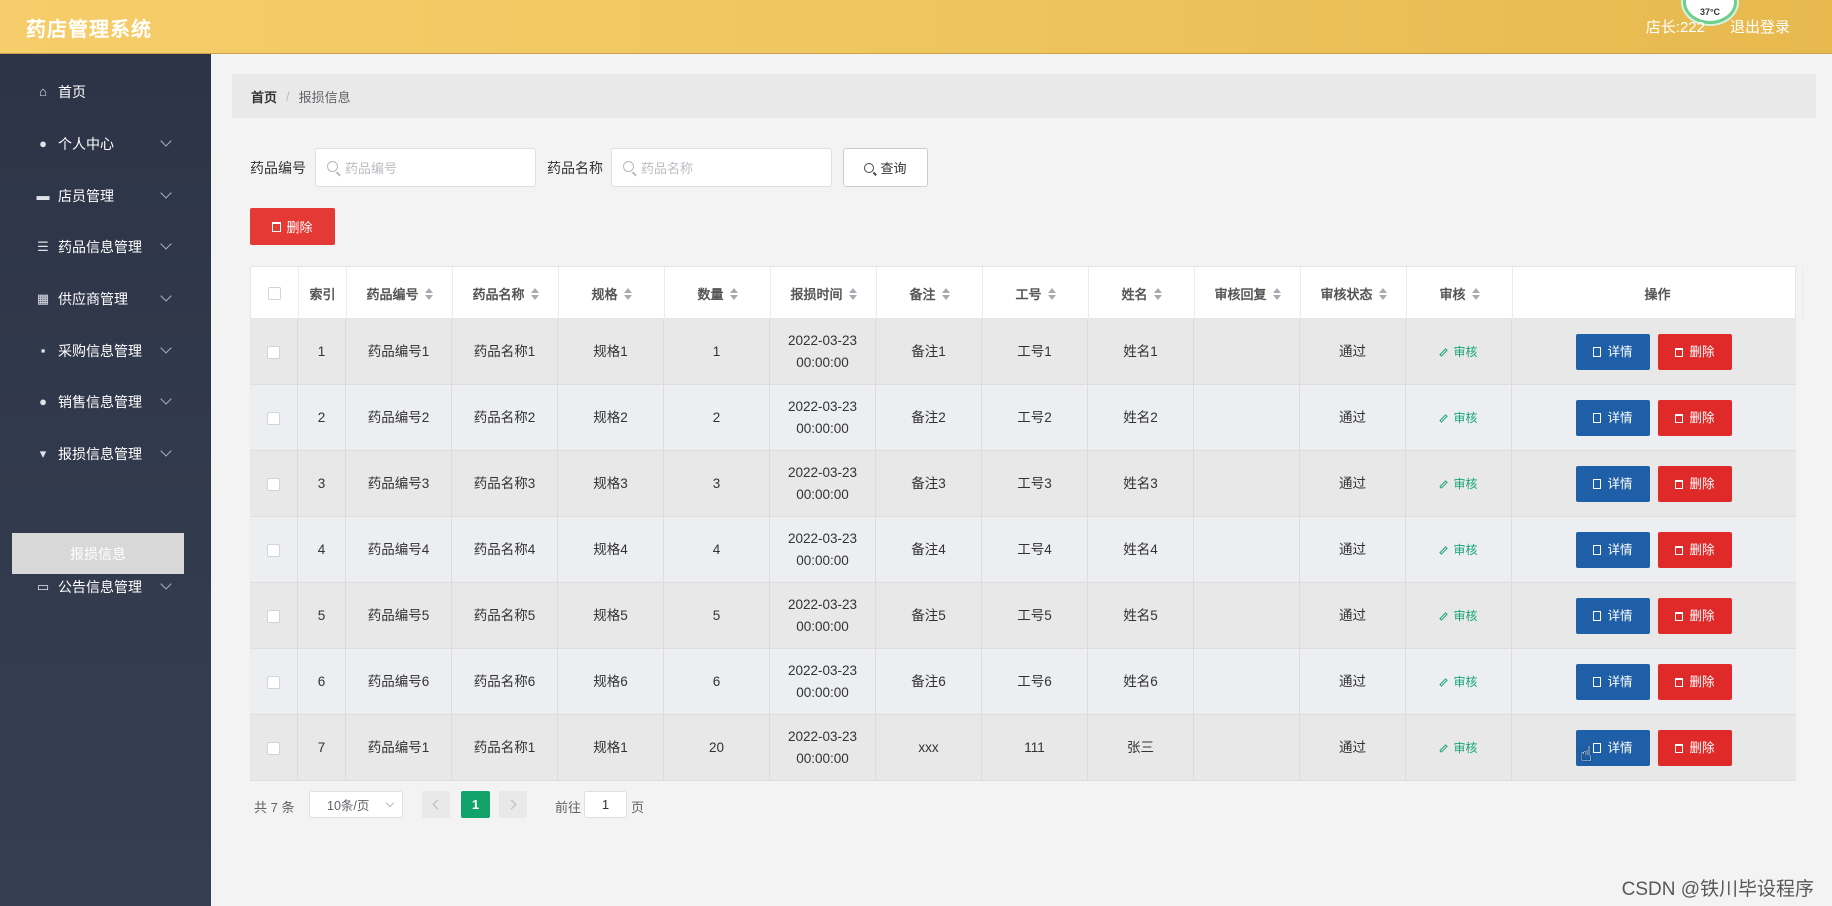  What do you see at coordinates (1036, 293) in the screenshot?
I see `column-header: 工号` at bounding box center [1036, 293].